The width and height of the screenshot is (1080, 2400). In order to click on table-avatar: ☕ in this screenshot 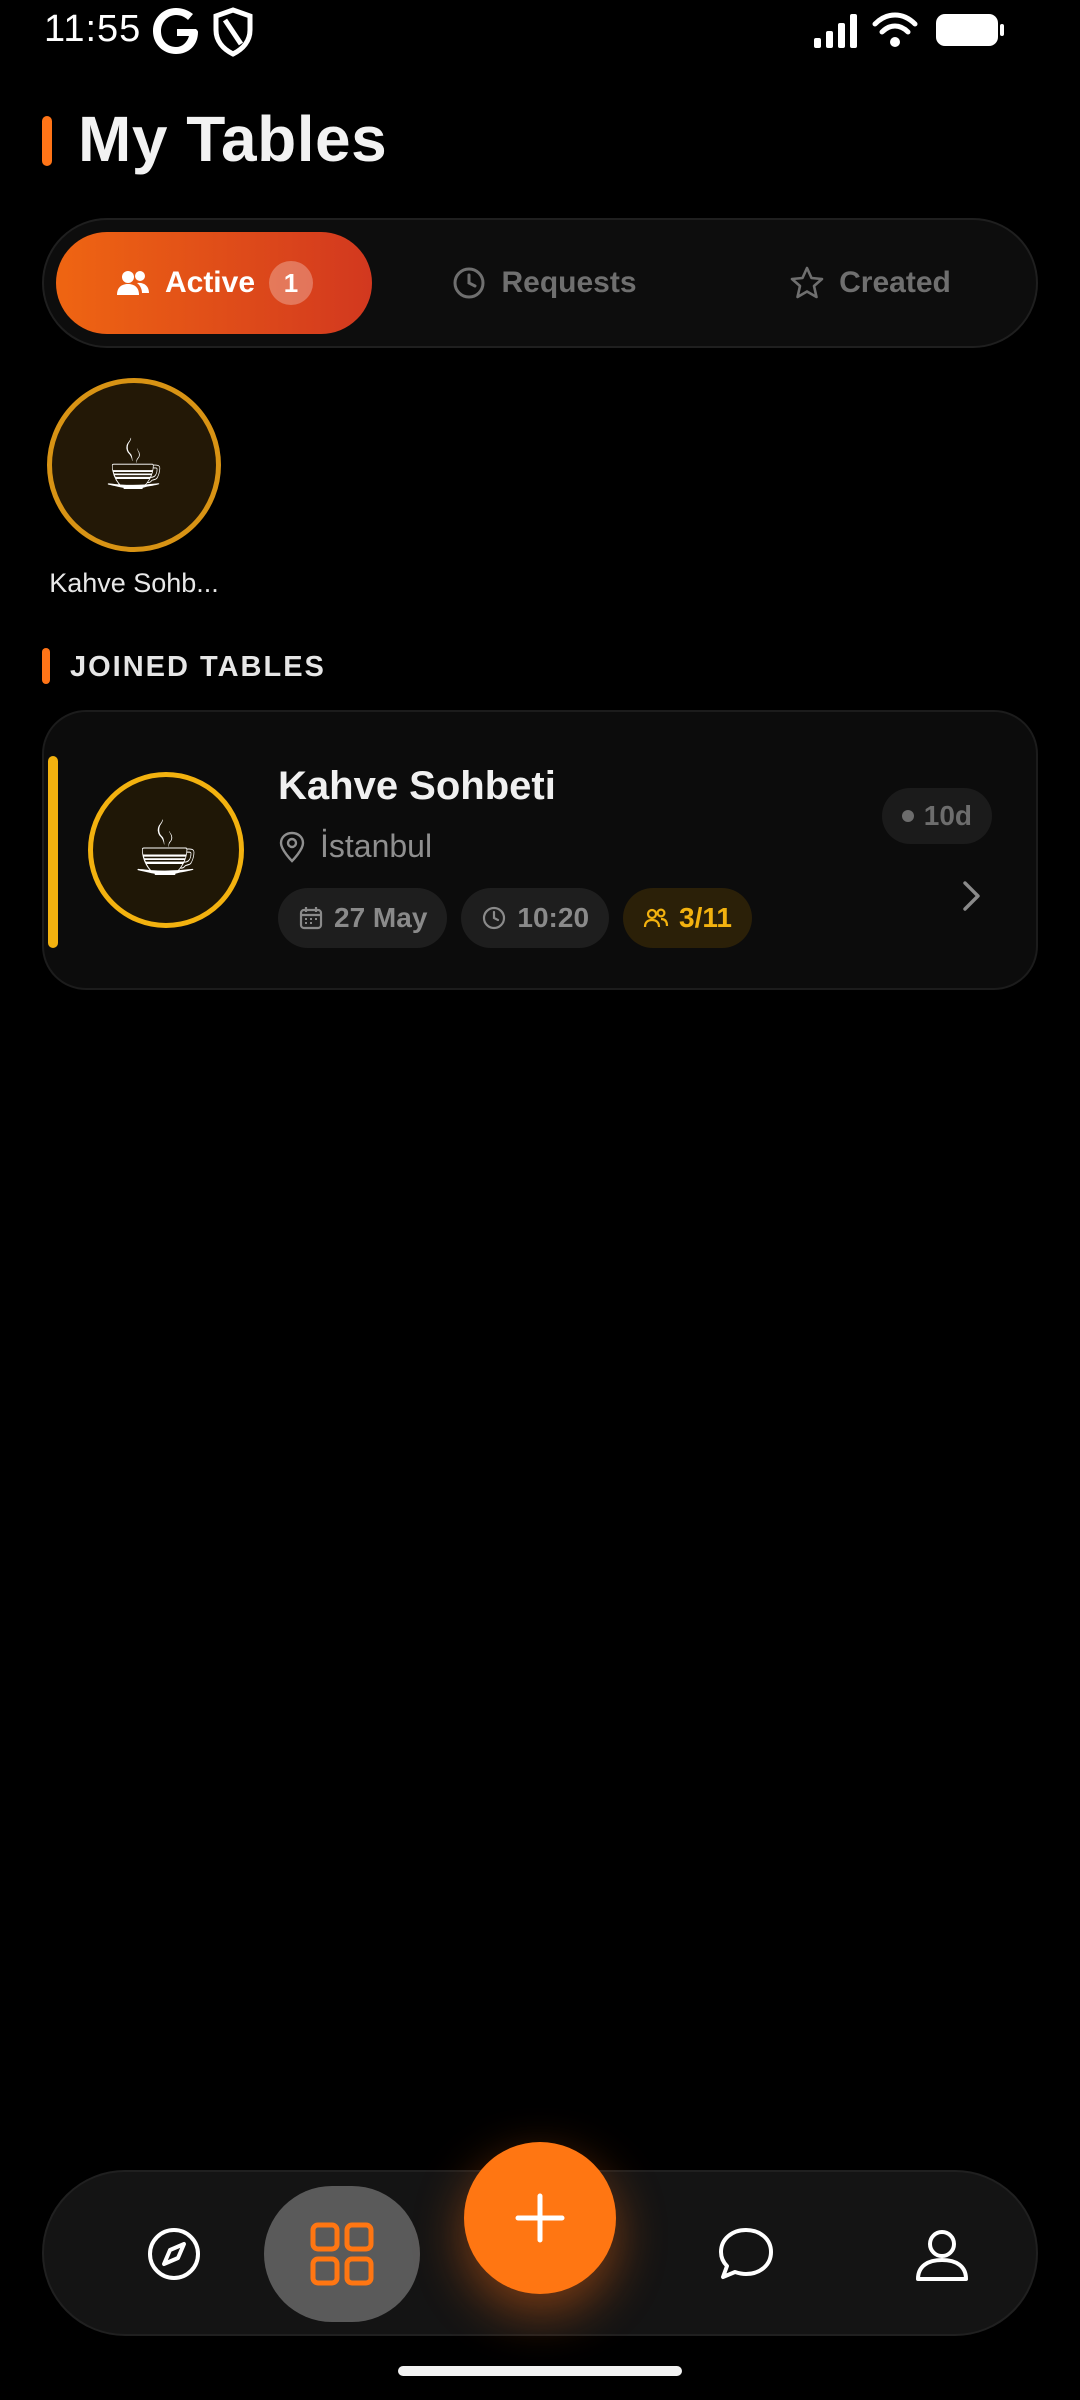, I will do `click(166, 850)`.